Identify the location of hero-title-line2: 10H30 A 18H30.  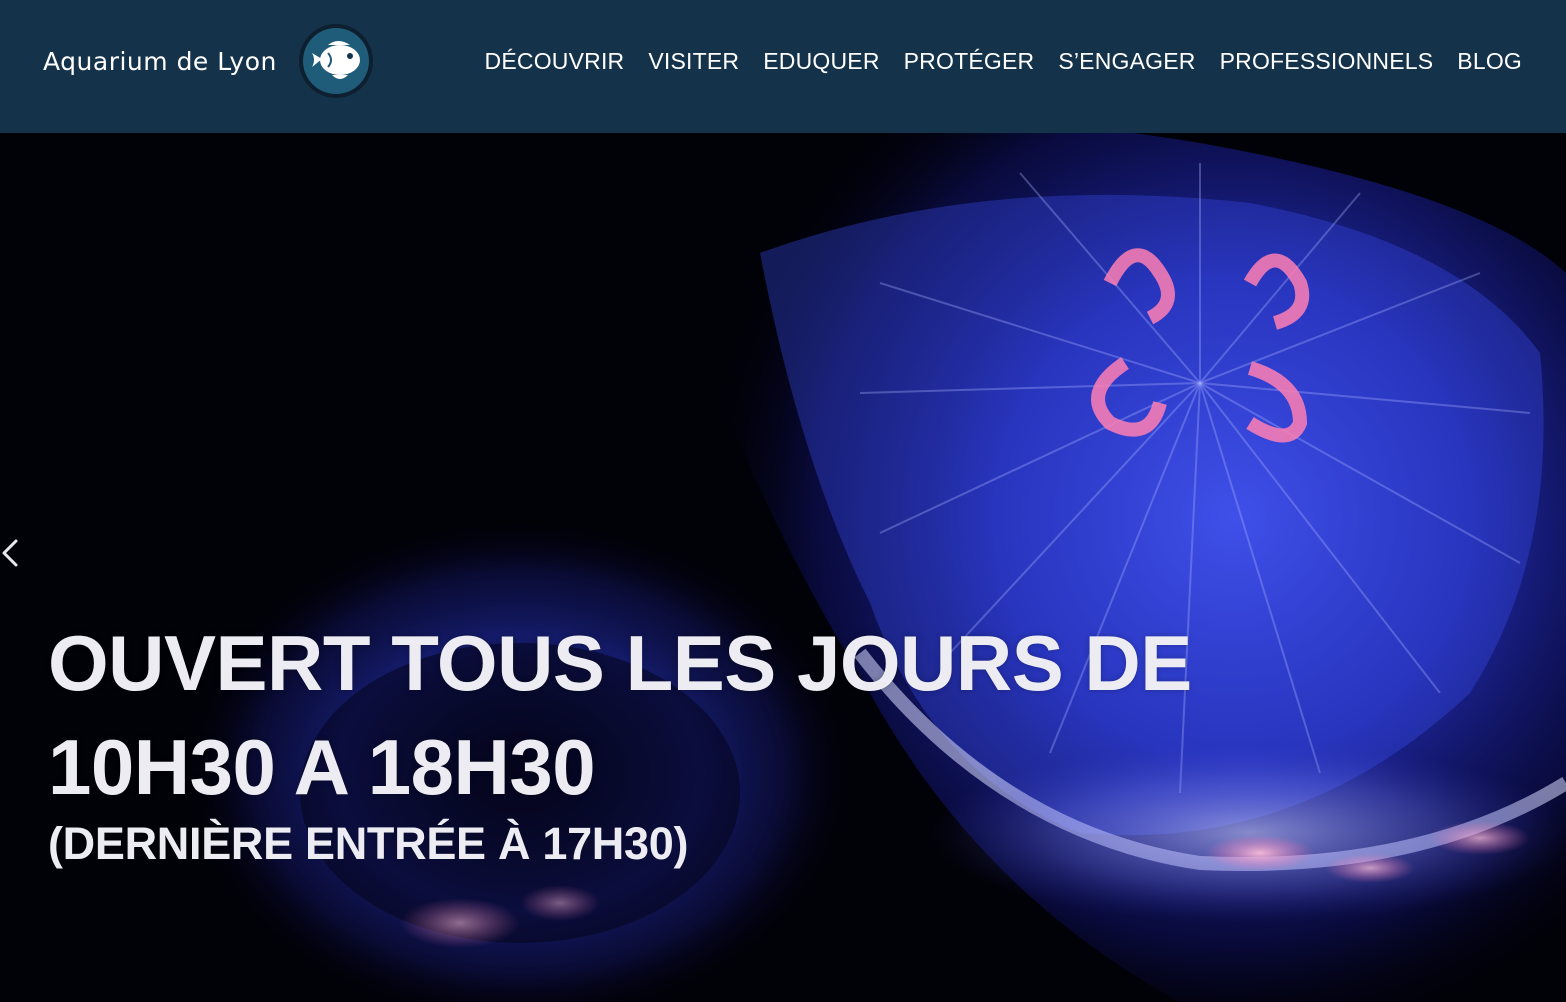
(322, 767).